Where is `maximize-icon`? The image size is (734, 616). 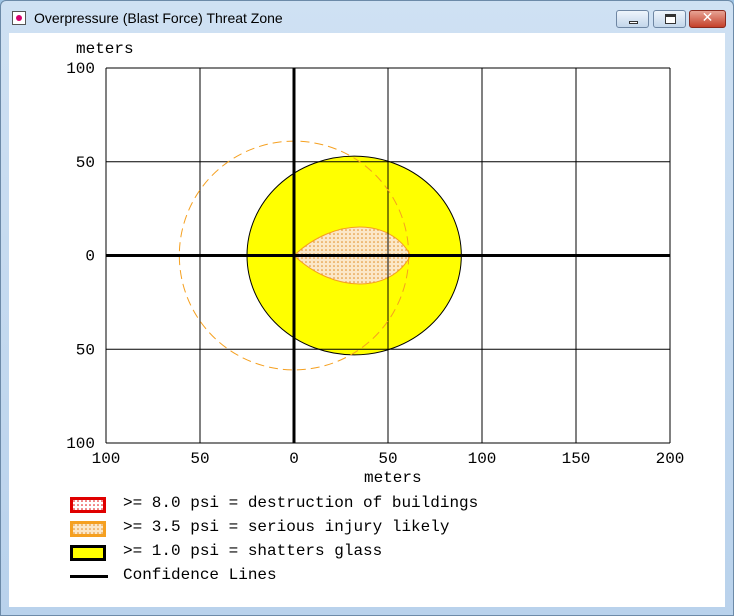
maximize-icon is located at coordinates (670, 19).